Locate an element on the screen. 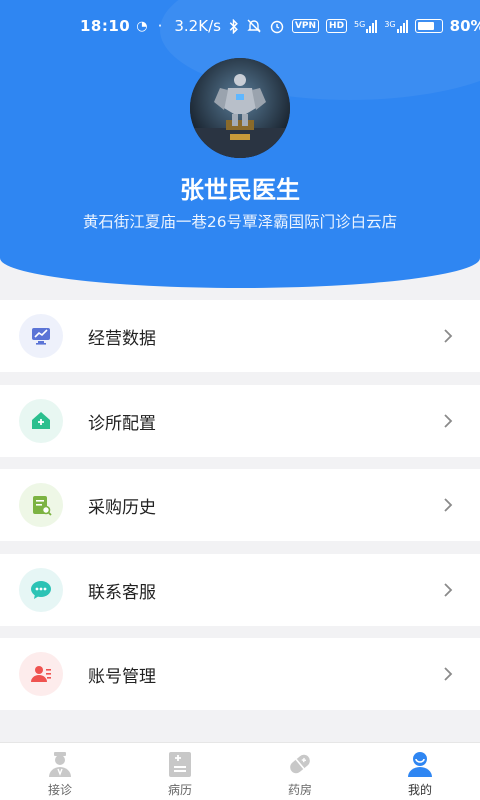  tab-label-pharmacy: 药房 is located at coordinates (299, 790).